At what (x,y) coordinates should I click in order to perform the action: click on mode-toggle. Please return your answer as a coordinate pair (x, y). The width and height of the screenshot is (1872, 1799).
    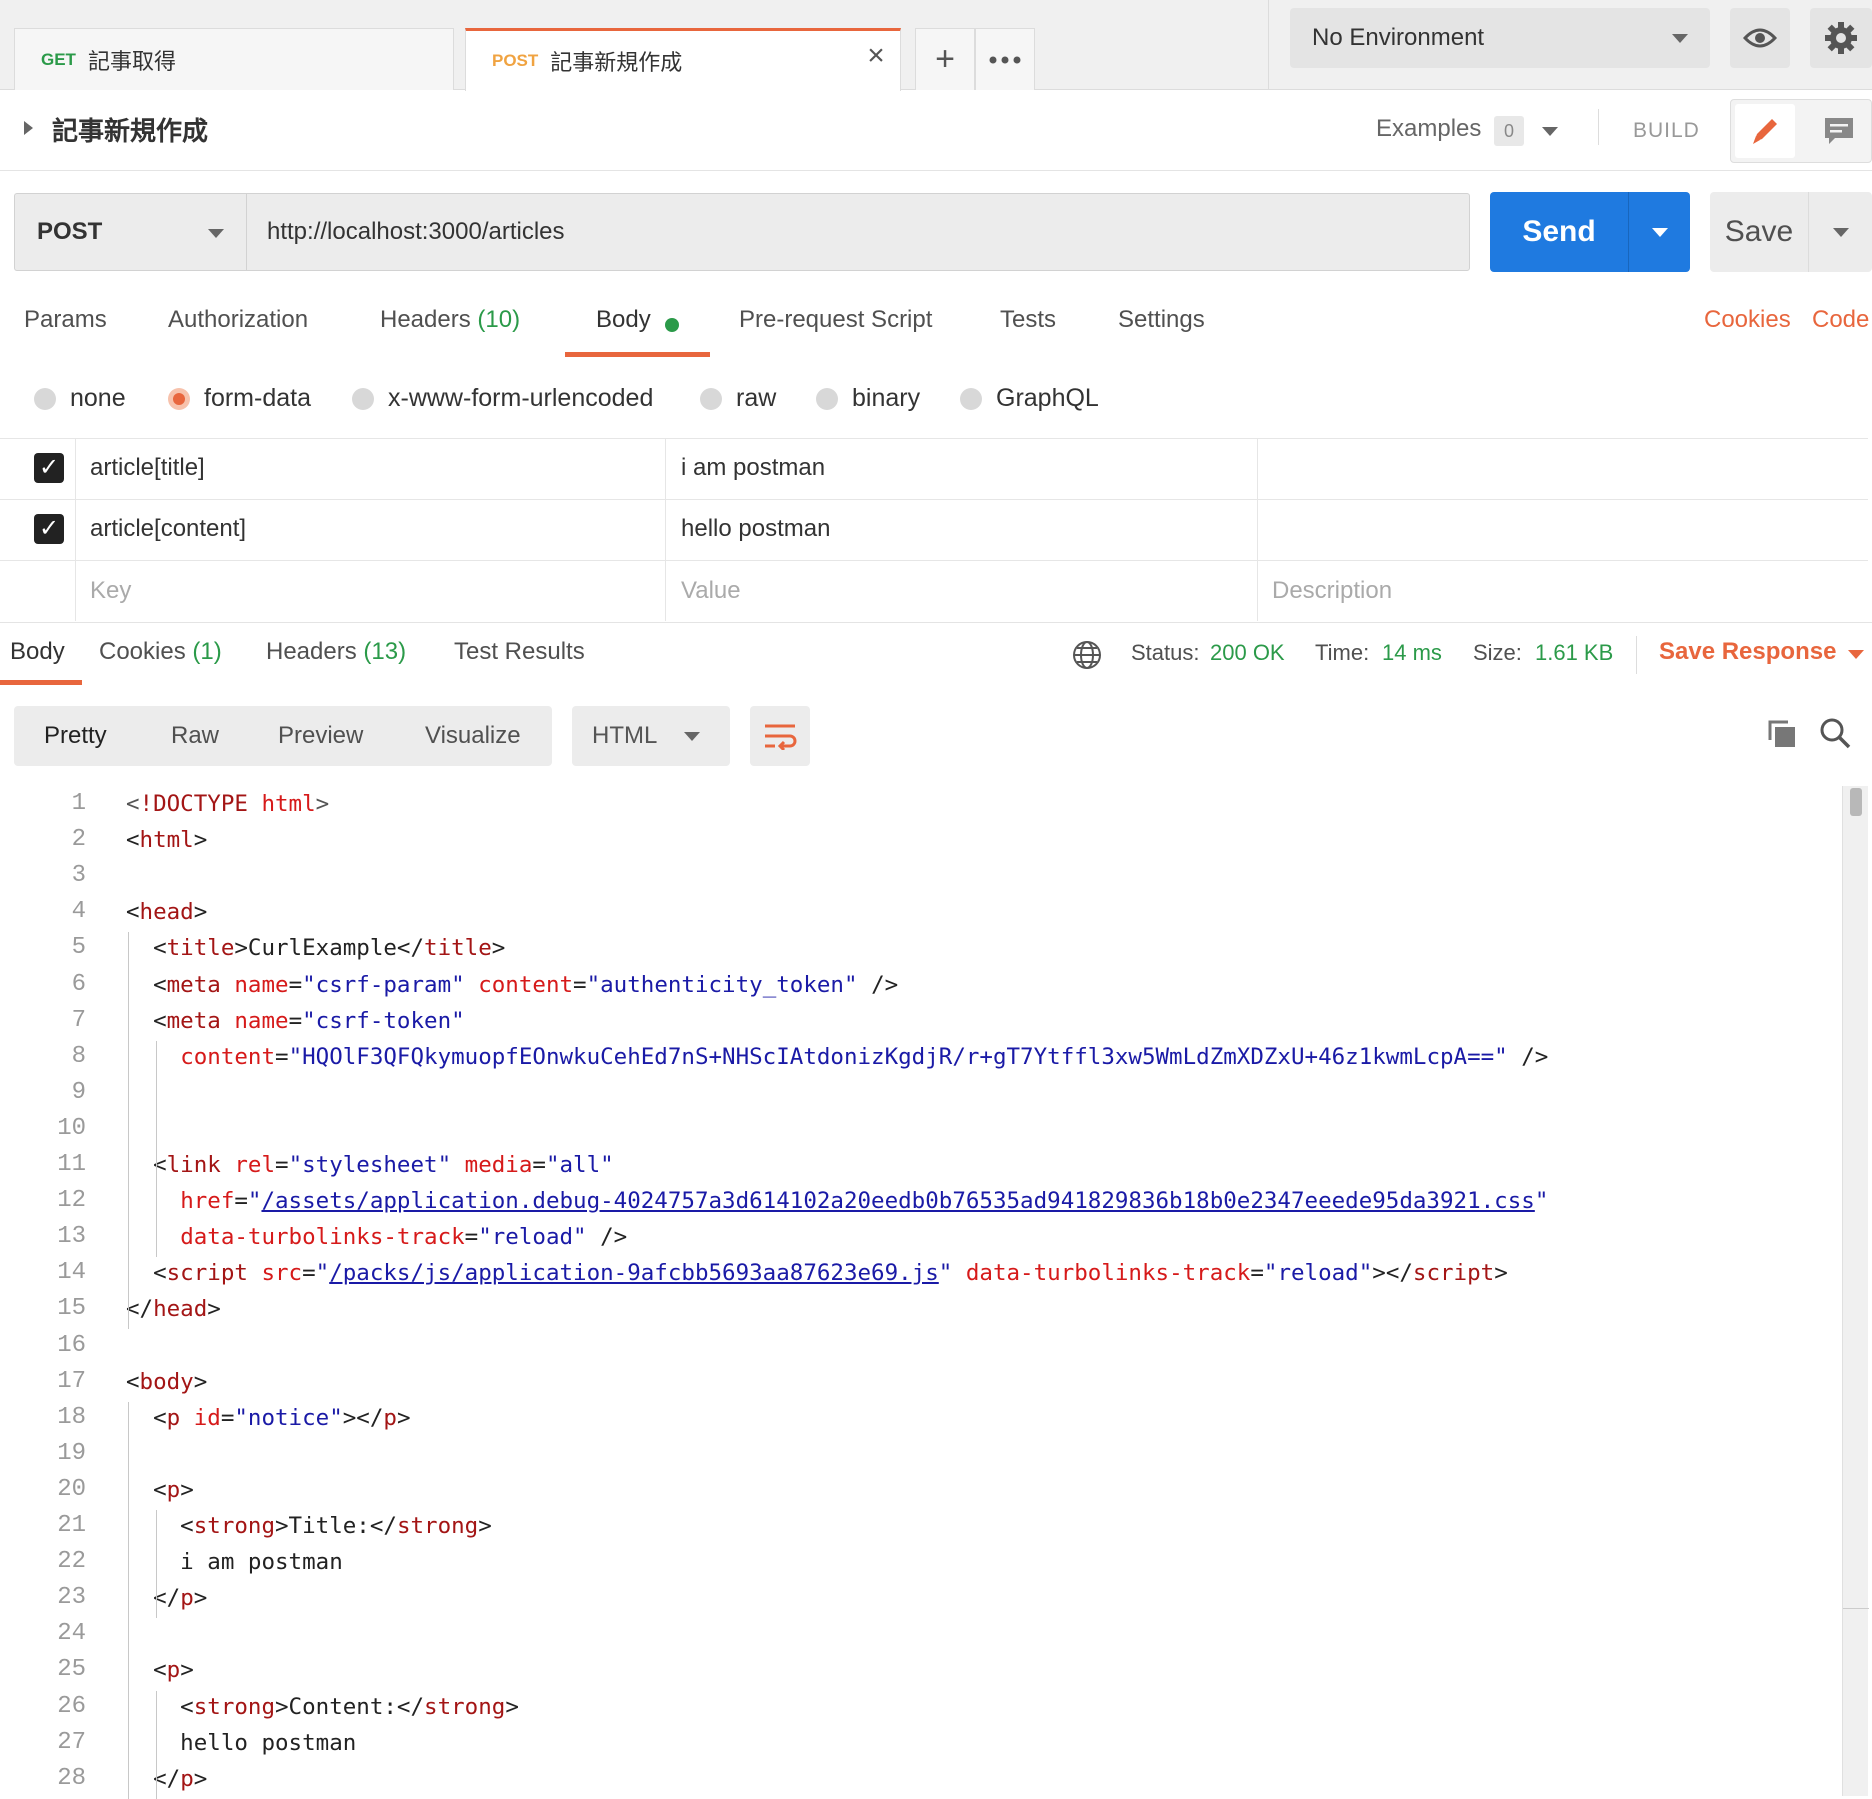
    Looking at the image, I should click on (1801, 131).